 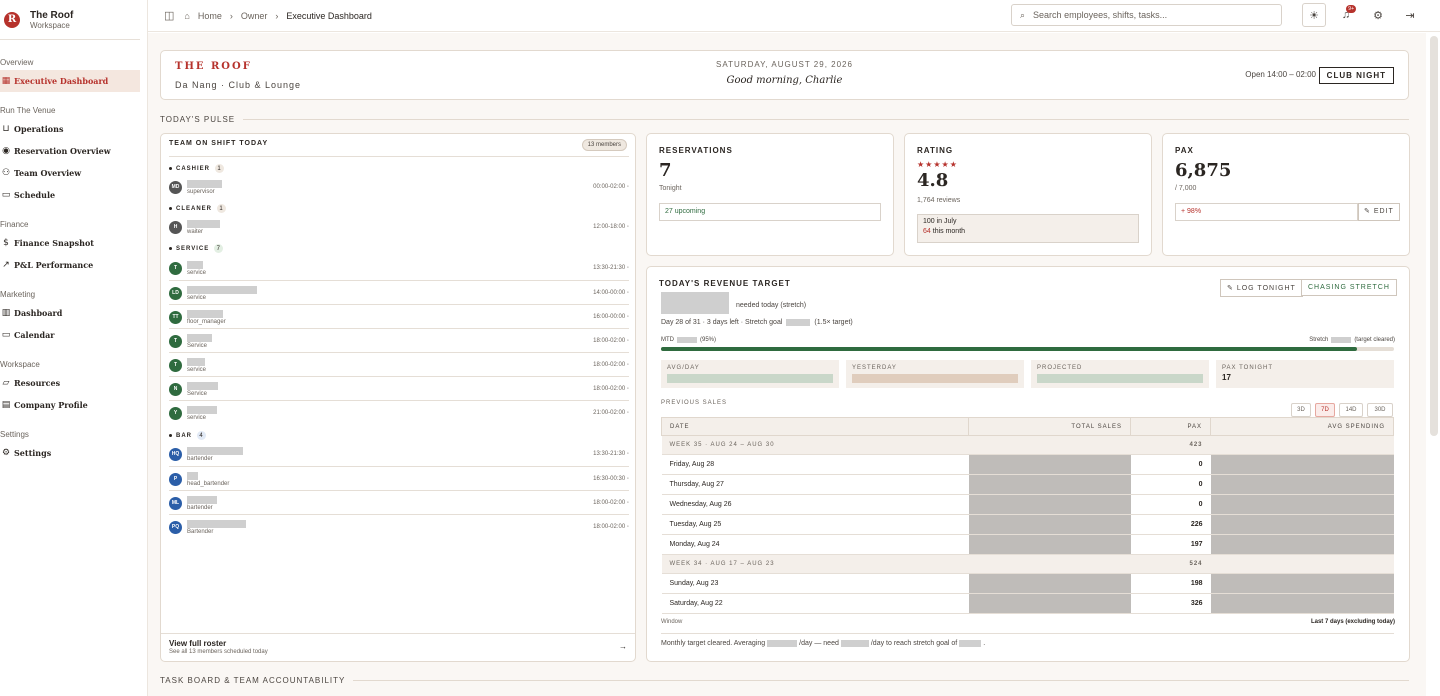 What do you see at coordinates (1170, 445) in the screenshot?
I see `row-pax: 423` at bounding box center [1170, 445].